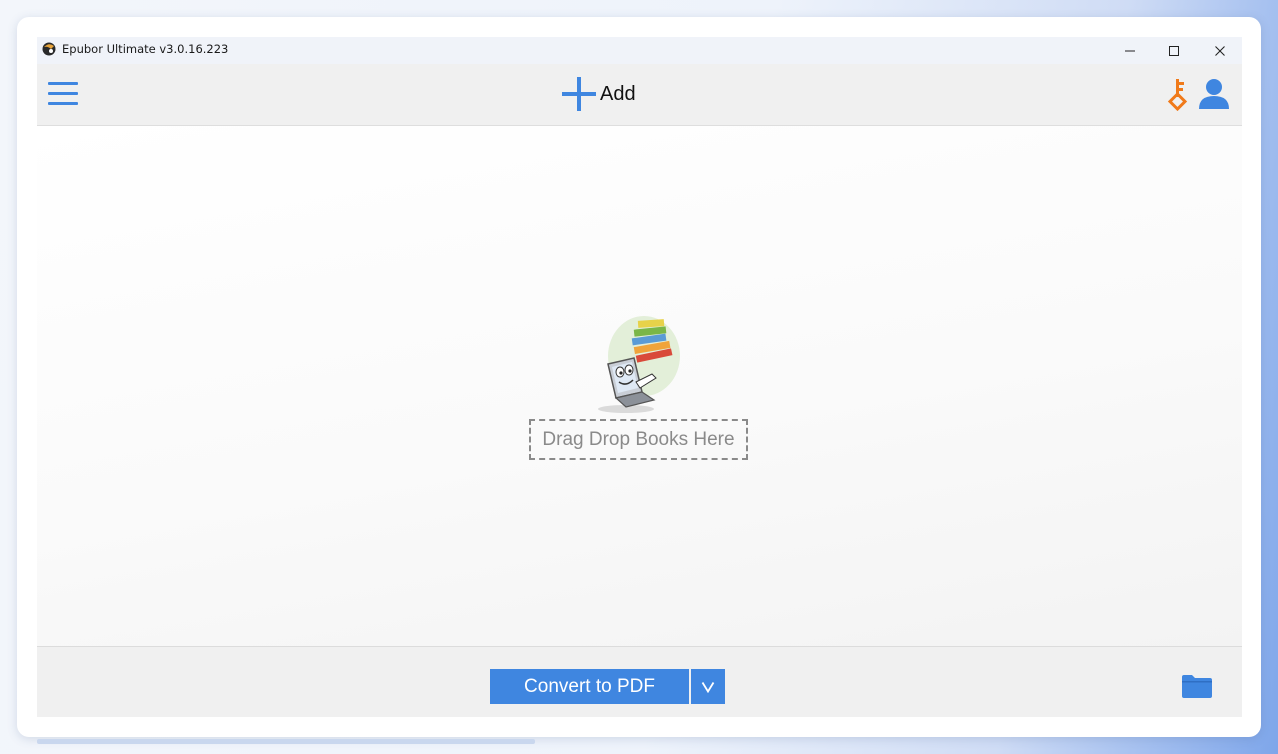 This screenshot has height=754, width=1278. Describe the element at coordinates (1178, 94) in the screenshot. I see `key-icon` at that location.